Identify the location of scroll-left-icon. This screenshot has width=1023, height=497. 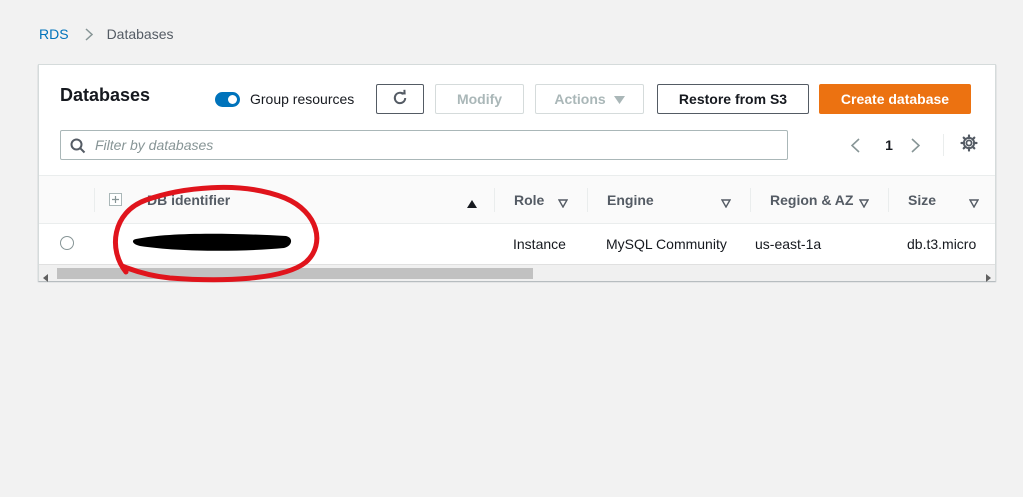
(45, 278).